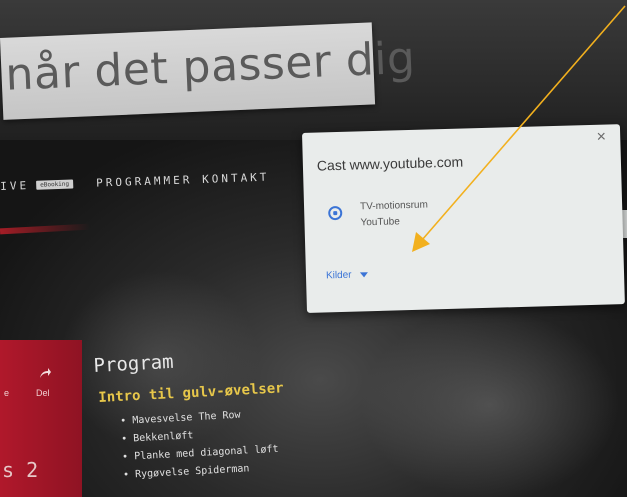 This screenshot has width=627, height=497. I want to click on cast-sink-status: YouTube, so click(380, 222).